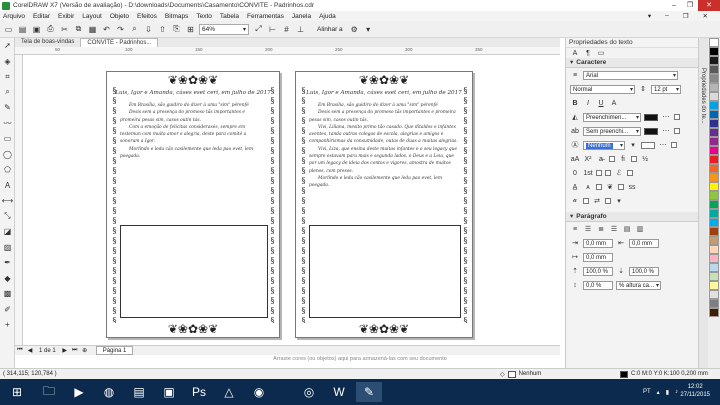 Image resolution: width=720 pixels, height=405 pixels. What do you see at coordinates (92, 29) in the screenshot?
I see `paste-icon: ▦` at bounding box center [92, 29].